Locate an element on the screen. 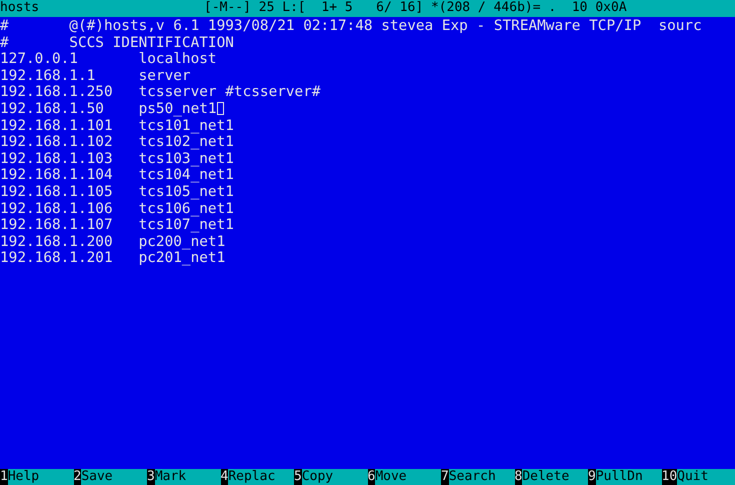 The height and width of the screenshot is (485, 735). function-key: Quit is located at coordinates (706, 477).